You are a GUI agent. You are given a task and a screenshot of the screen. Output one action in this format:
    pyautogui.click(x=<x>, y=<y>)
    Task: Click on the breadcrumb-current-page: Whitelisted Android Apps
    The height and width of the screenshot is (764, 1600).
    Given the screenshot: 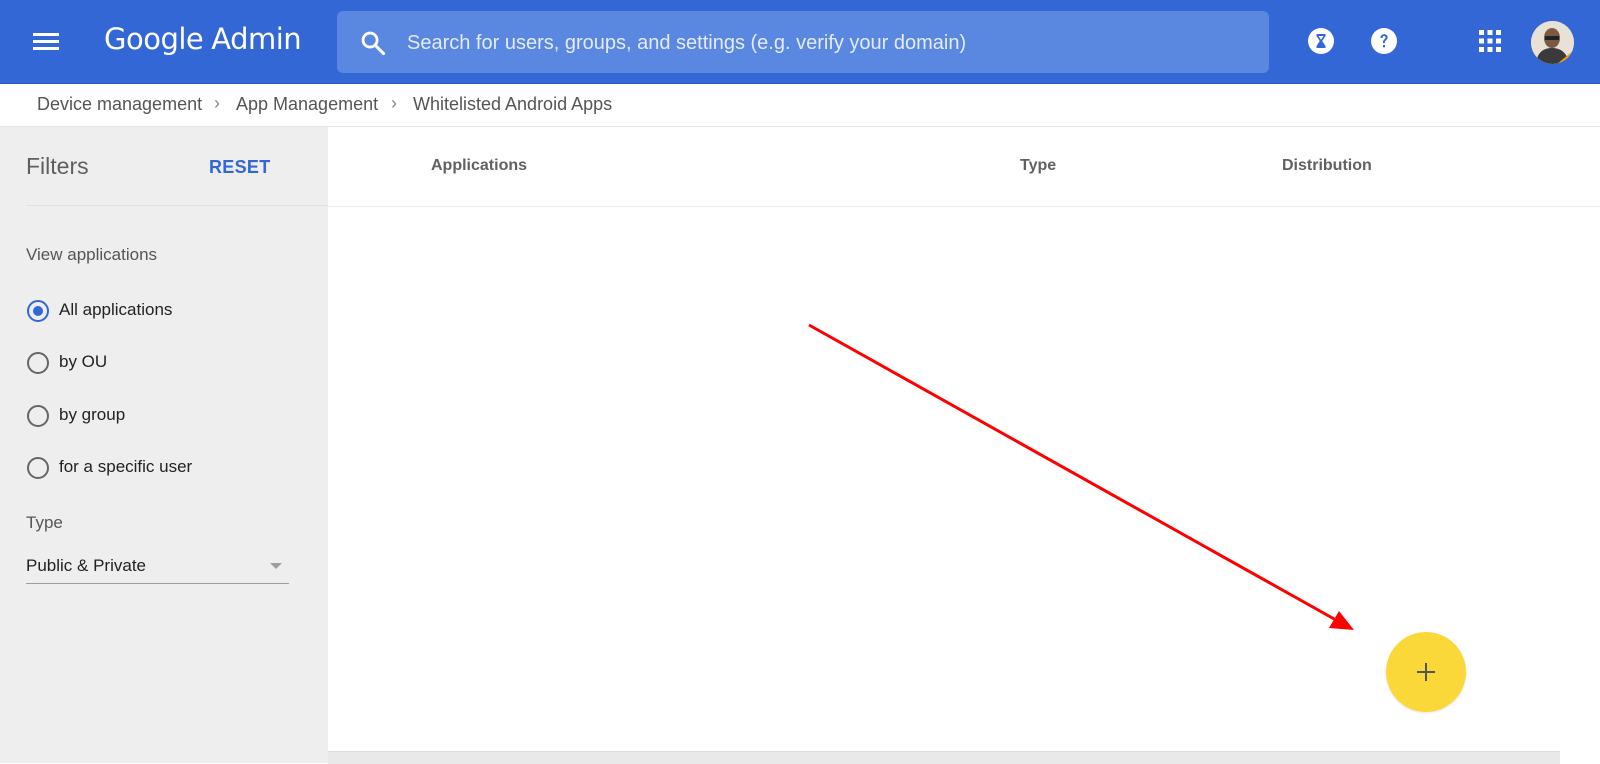 What is the action you would take?
    pyautogui.click(x=513, y=104)
    